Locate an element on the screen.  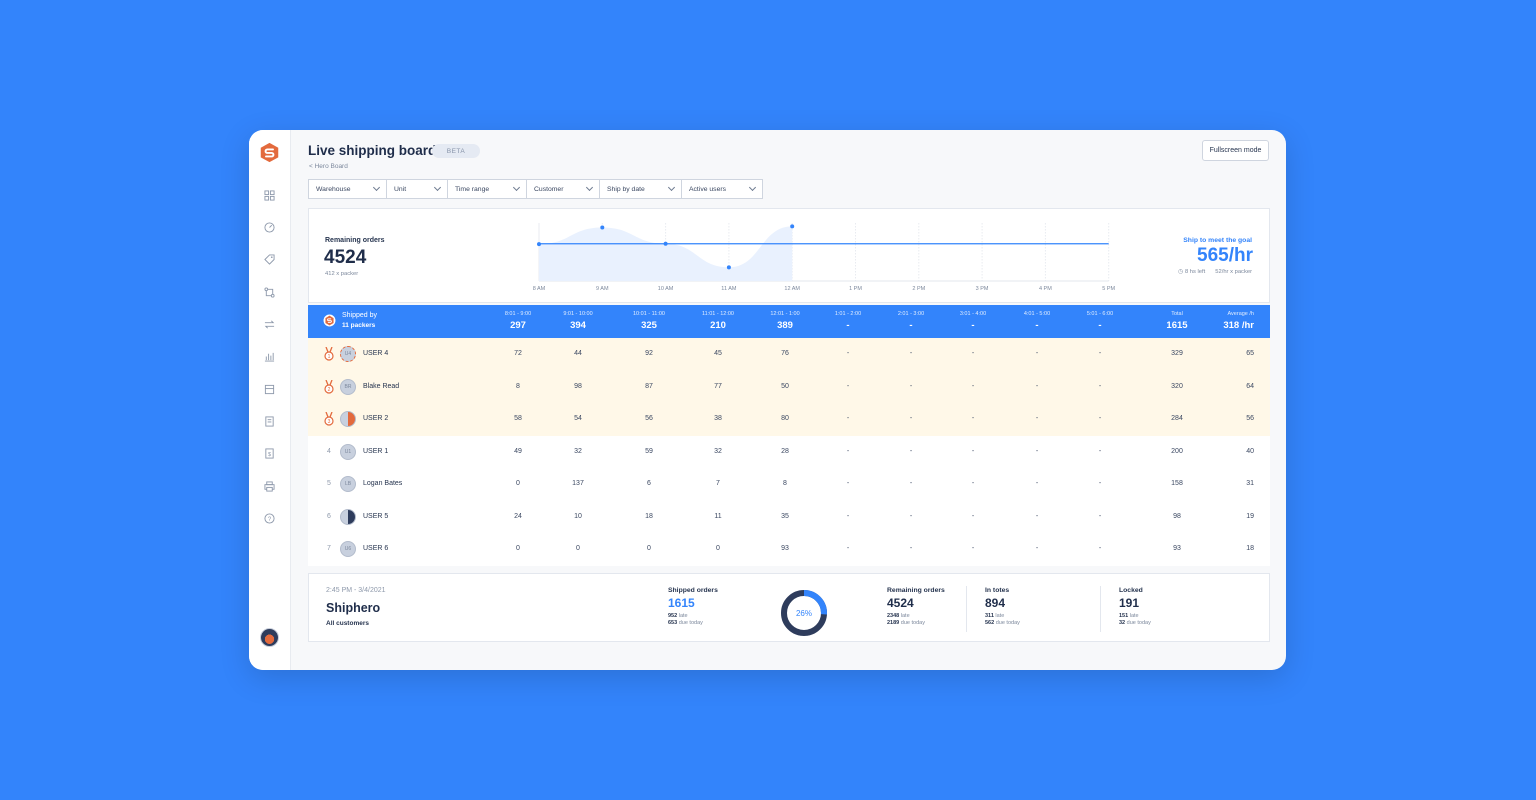
back-link: < Hero Board is located at coordinates (328, 166).